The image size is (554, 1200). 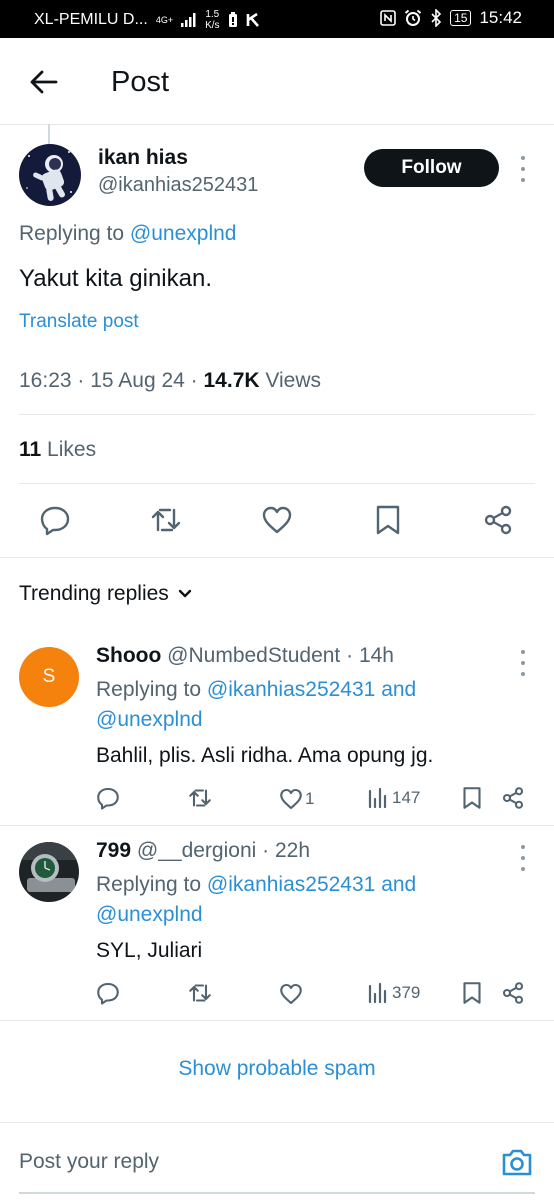 I want to click on views-count: 14.7K, so click(x=231, y=380).